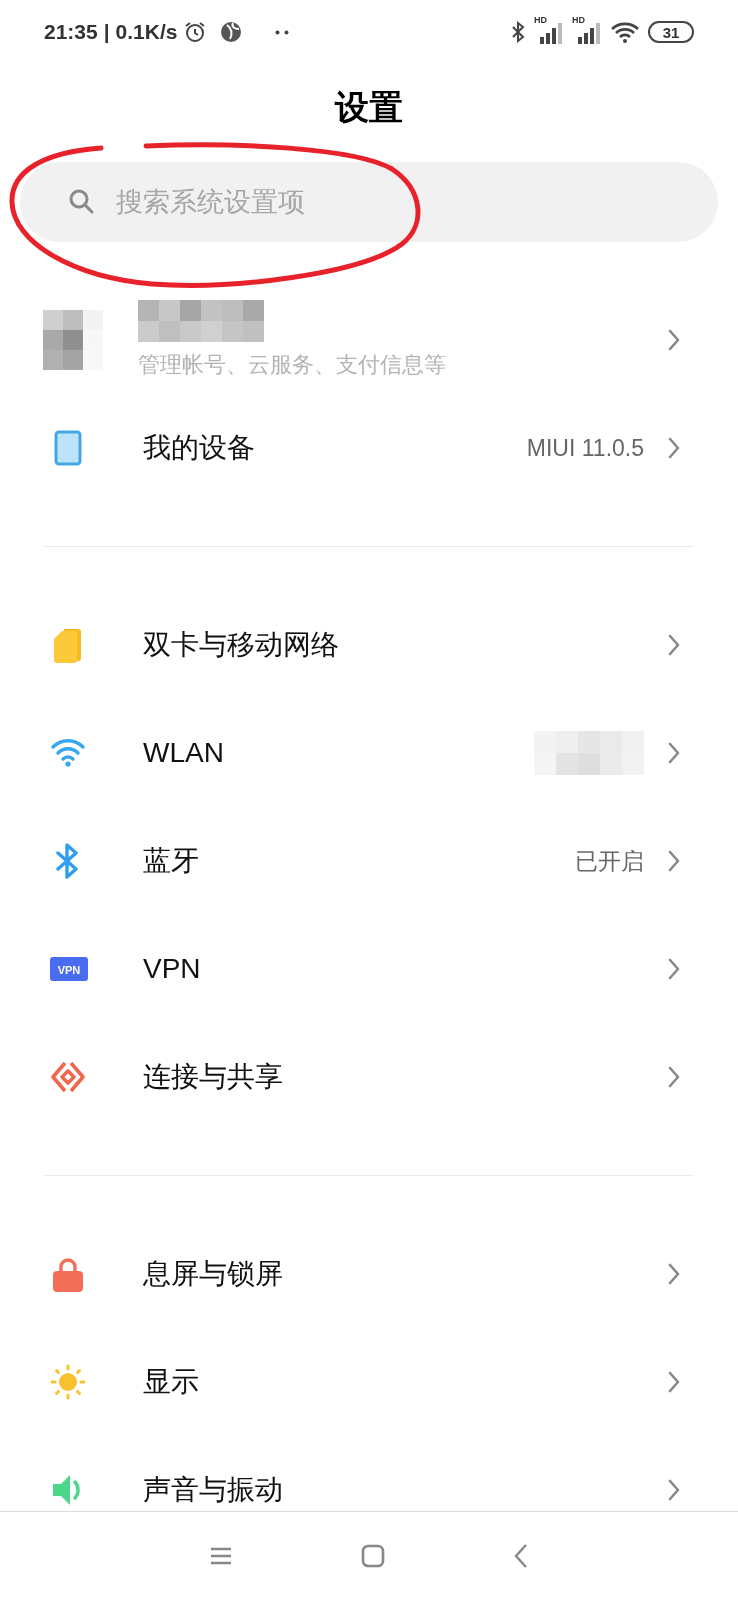  What do you see at coordinates (171, 1382) in the screenshot?
I see `item-label: 显示` at bounding box center [171, 1382].